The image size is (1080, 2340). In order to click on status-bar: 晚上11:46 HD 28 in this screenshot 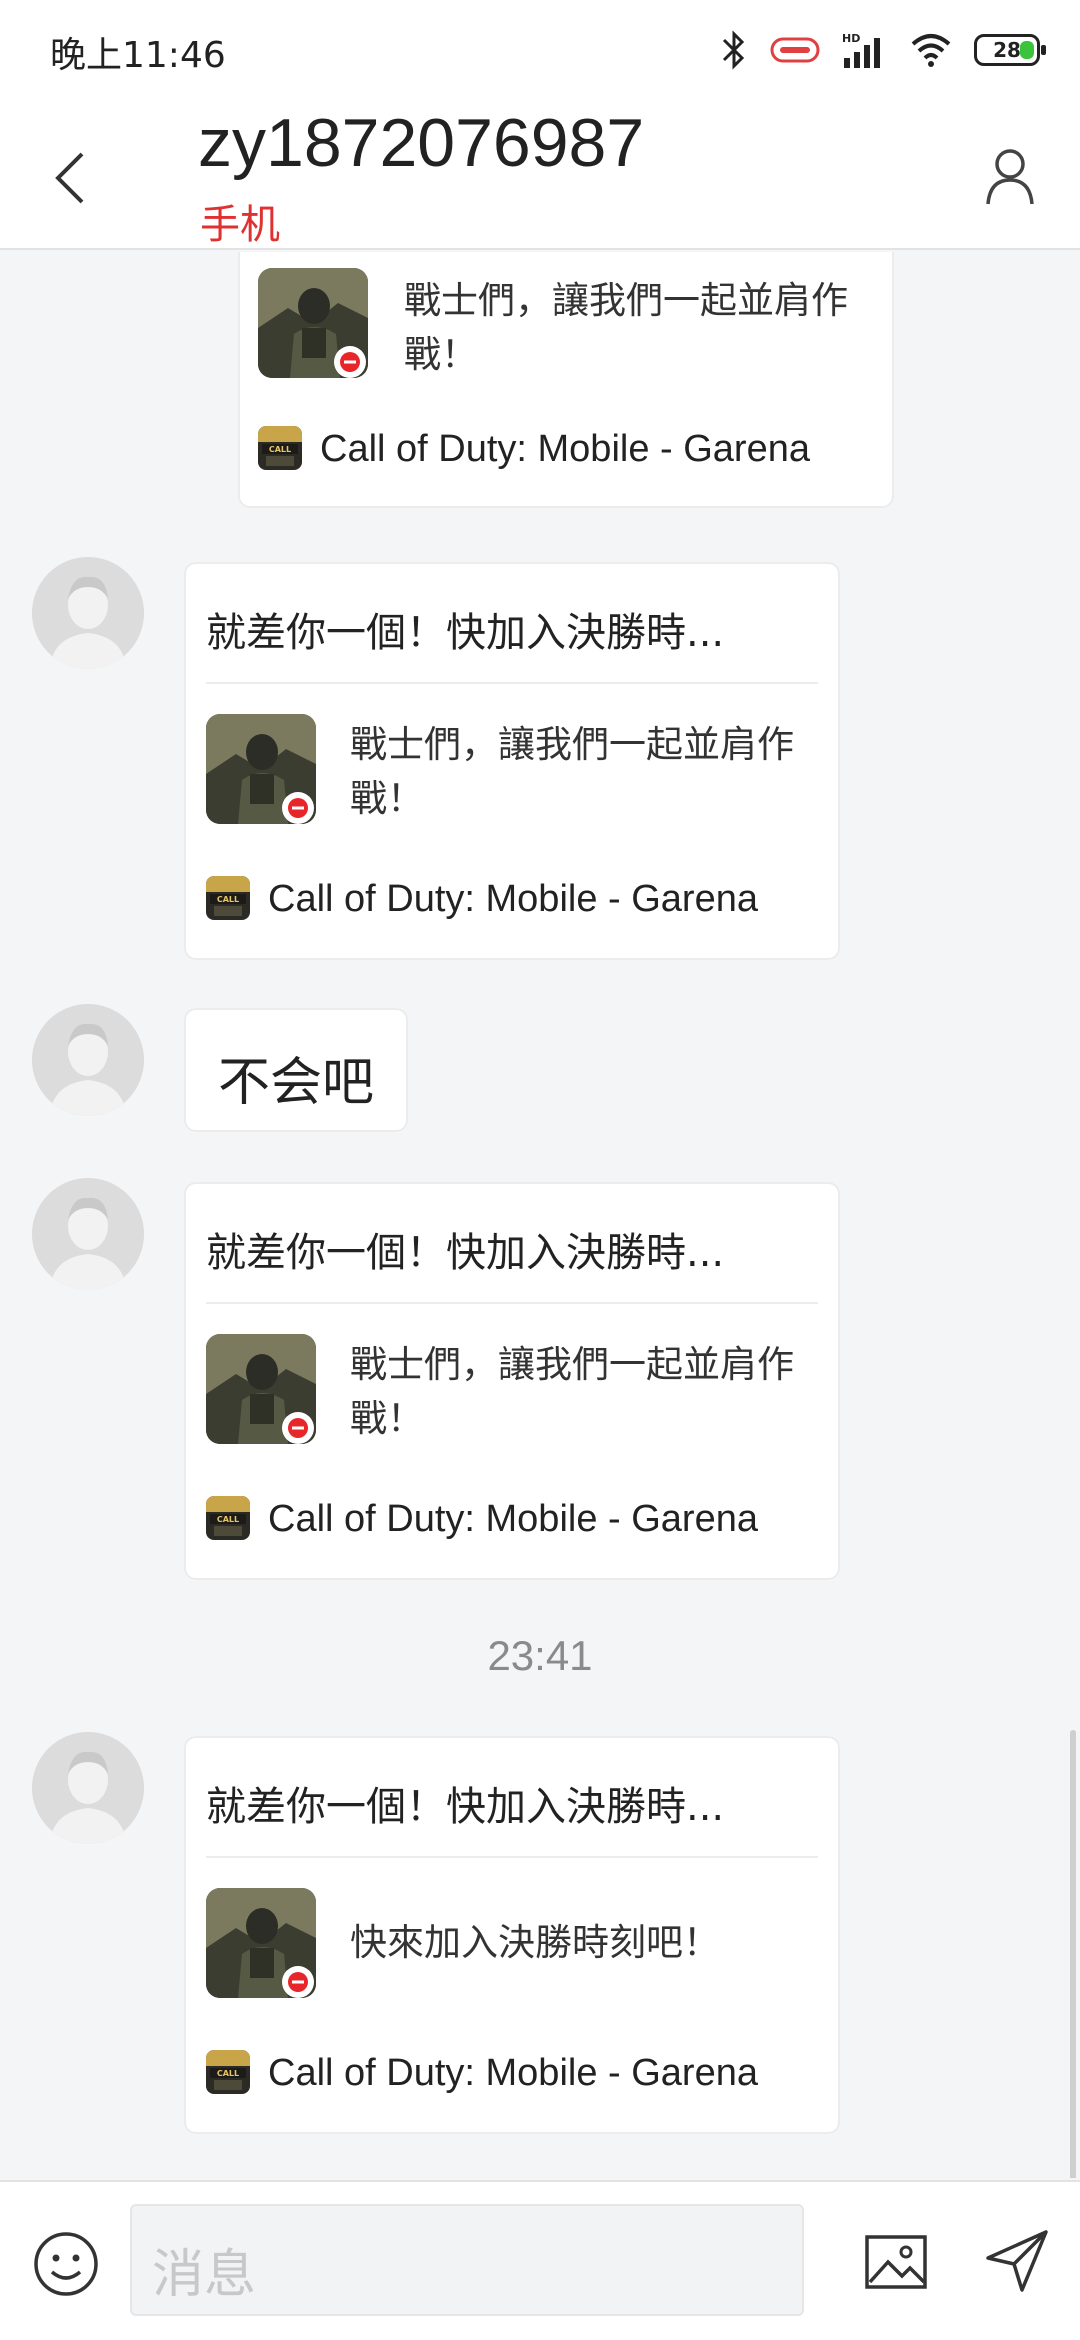, I will do `click(540, 50)`.